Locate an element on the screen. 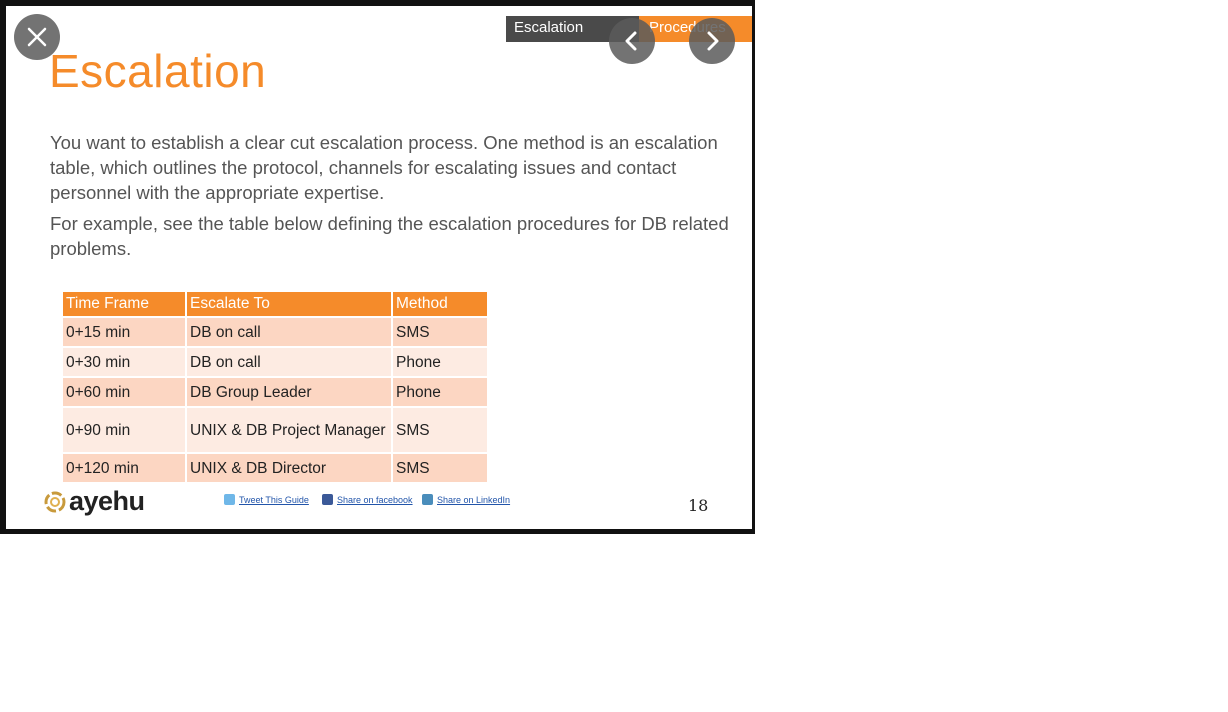 The image size is (1228, 712). table-cell-time-frame: 0+90 min is located at coordinates (124, 430).